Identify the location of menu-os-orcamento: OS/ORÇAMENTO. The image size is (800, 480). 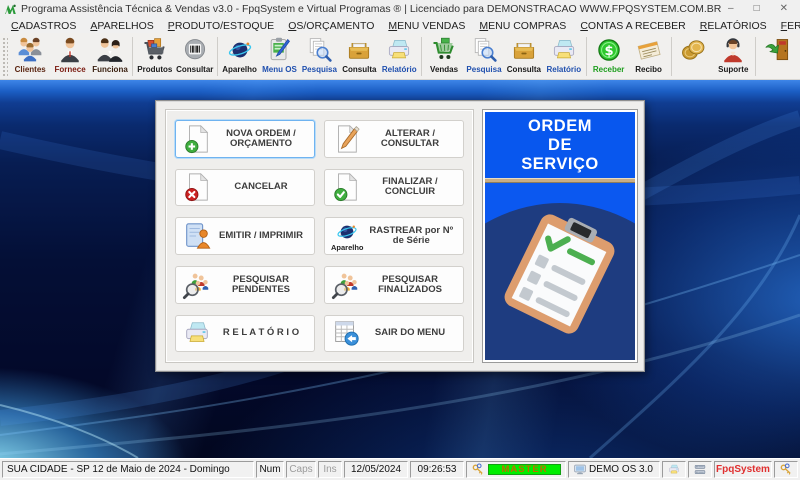
(331, 26).